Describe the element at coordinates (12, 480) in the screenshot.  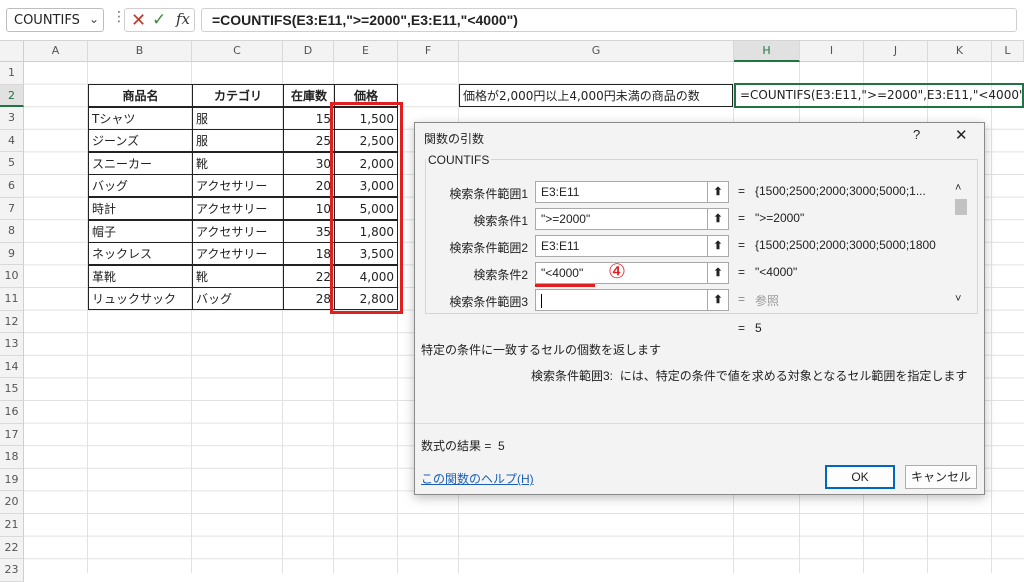
I see `row-header: 19` at that location.